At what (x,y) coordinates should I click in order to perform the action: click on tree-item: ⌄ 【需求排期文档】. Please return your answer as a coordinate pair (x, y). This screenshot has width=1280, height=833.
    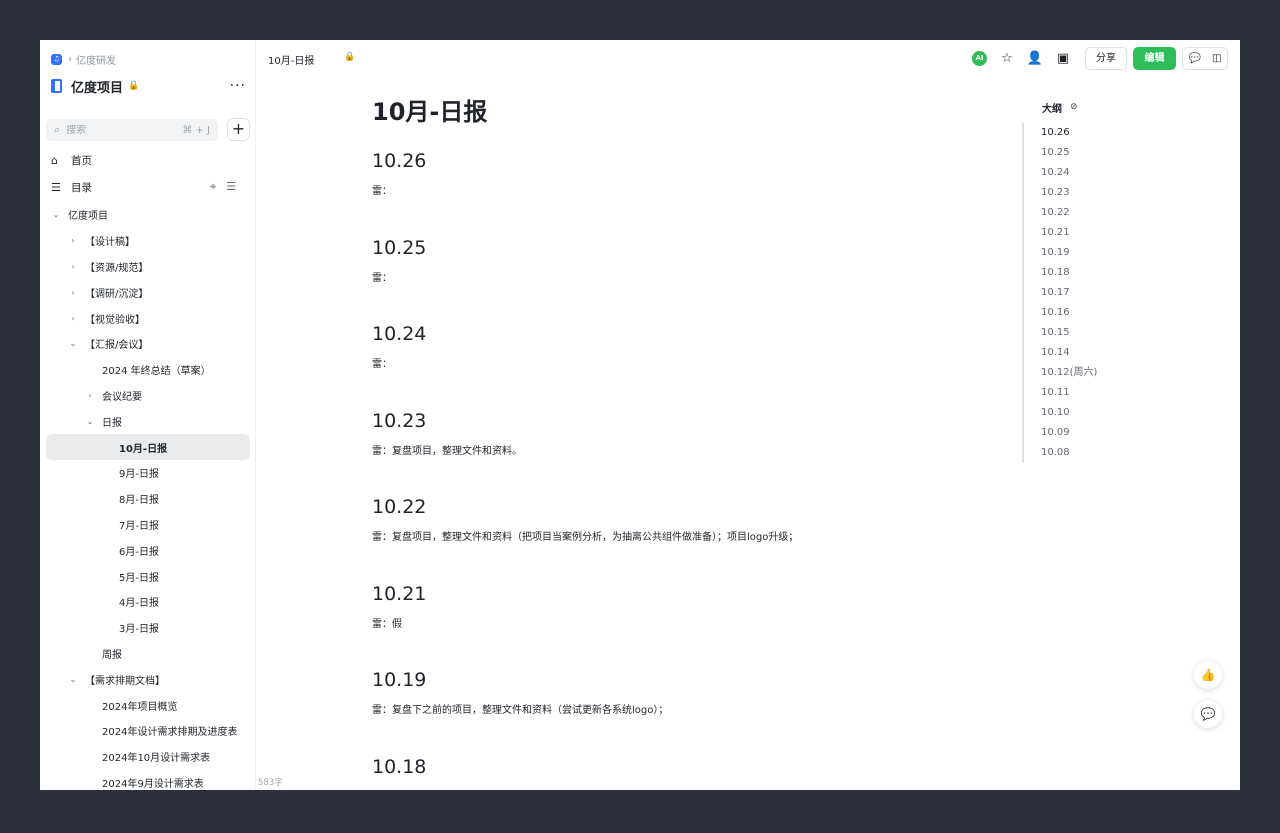
    Looking at the image, I should click on (148, 679).